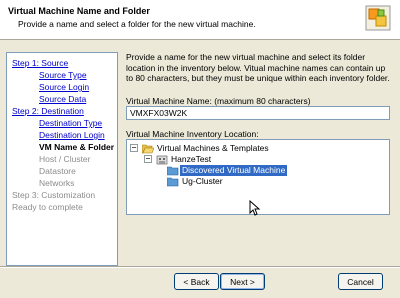 This screenshot has height=298, width=400. Describe the element at coordinates (48, 111) in the screenshot. I see `step-destination: Step 2: Destination` at that location.